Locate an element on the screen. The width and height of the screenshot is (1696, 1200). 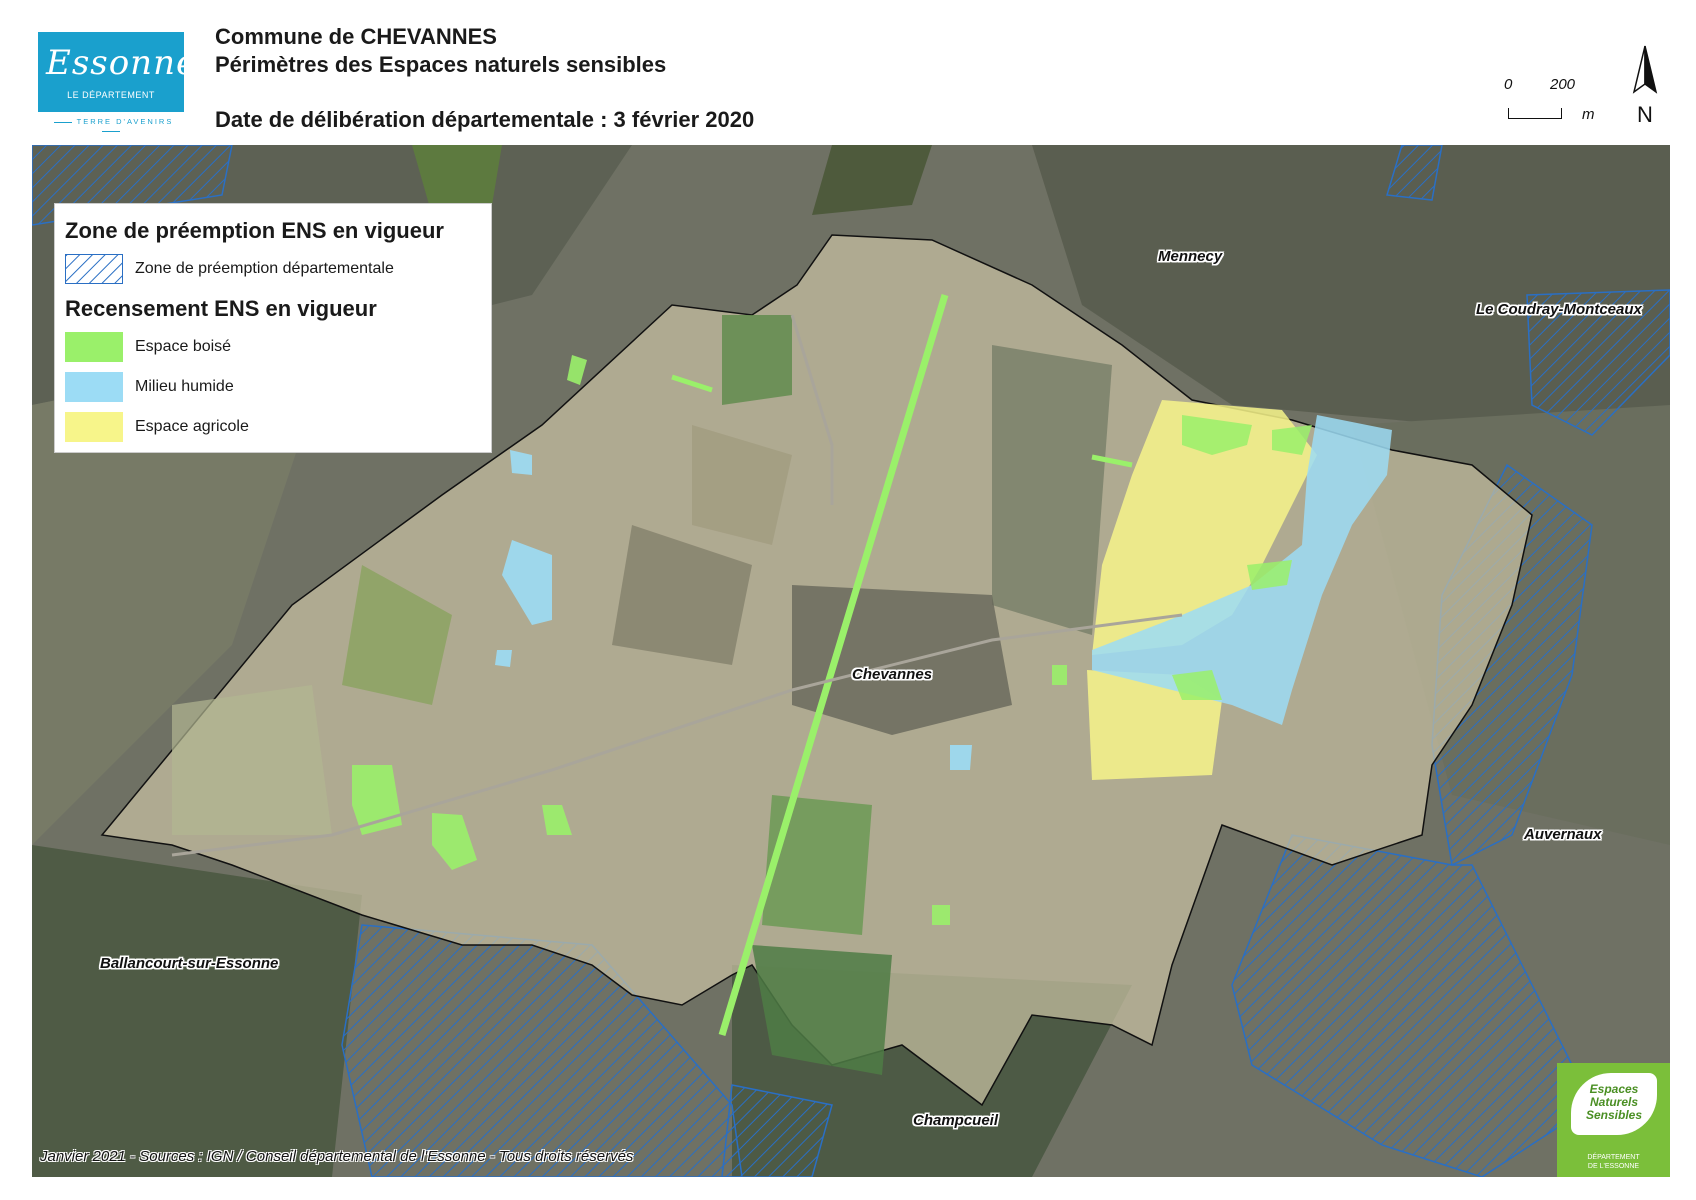
essonne-logo-tagline: TERRE D'AVENIRS is located at coordinates (111, 126).